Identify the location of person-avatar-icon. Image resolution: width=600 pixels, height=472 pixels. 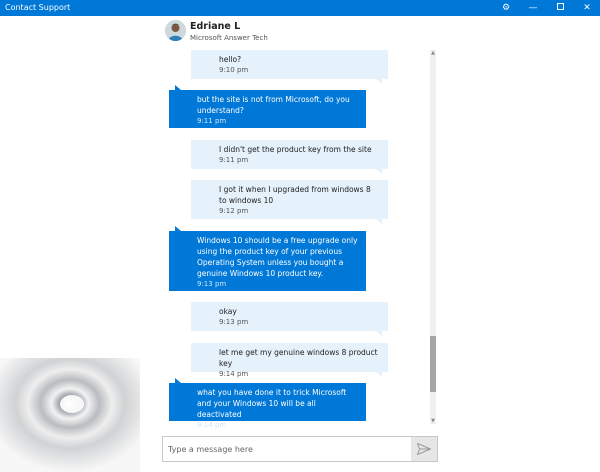
(175, 30).